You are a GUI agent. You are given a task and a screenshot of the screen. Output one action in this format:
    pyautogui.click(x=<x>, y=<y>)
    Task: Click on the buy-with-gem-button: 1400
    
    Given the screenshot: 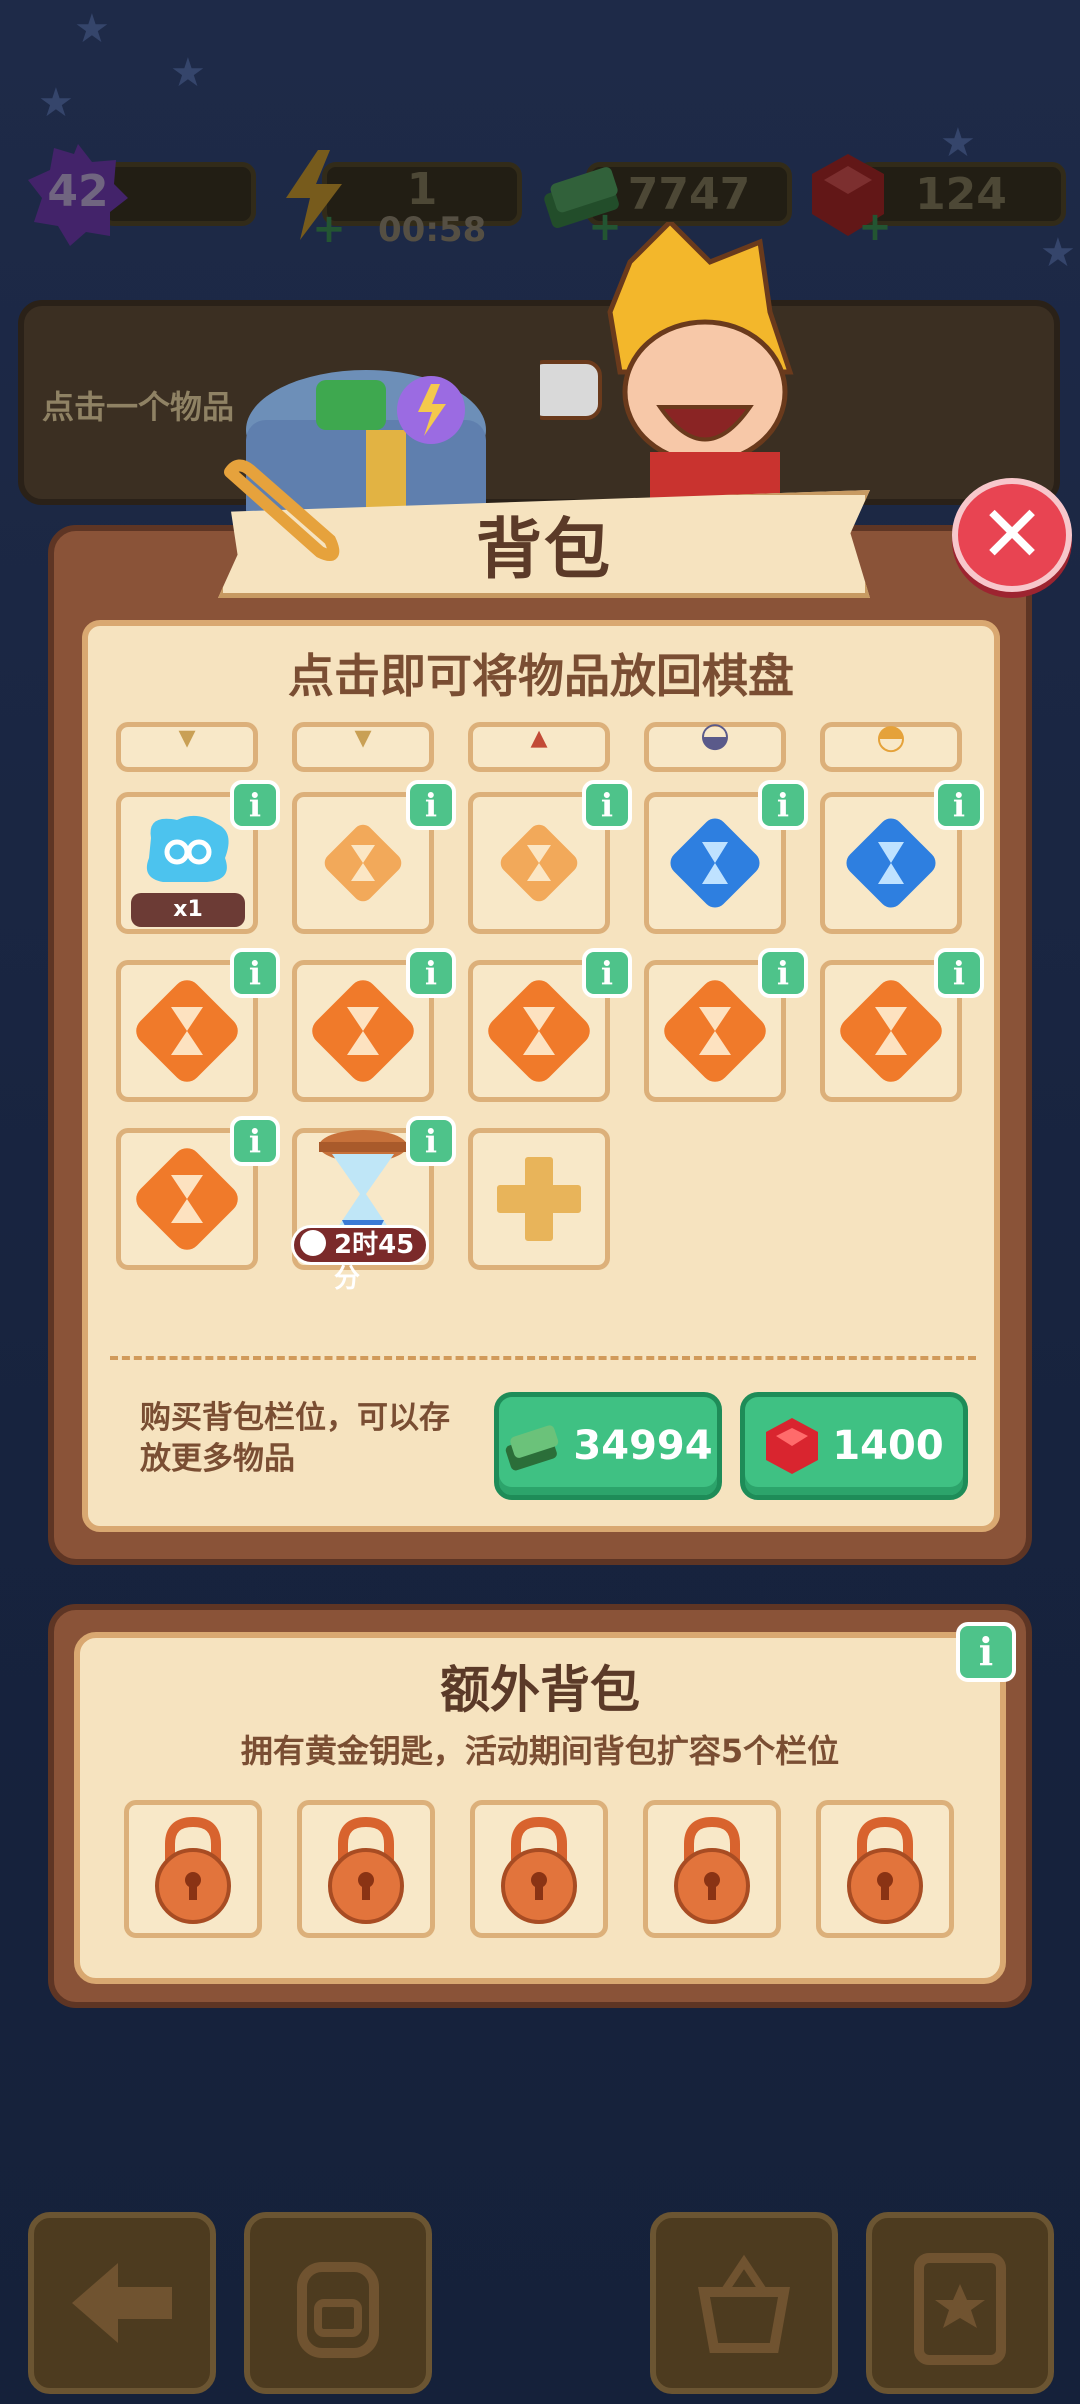 What is the action you would take?
    pyautogui.click(x=854, y=1446)
    